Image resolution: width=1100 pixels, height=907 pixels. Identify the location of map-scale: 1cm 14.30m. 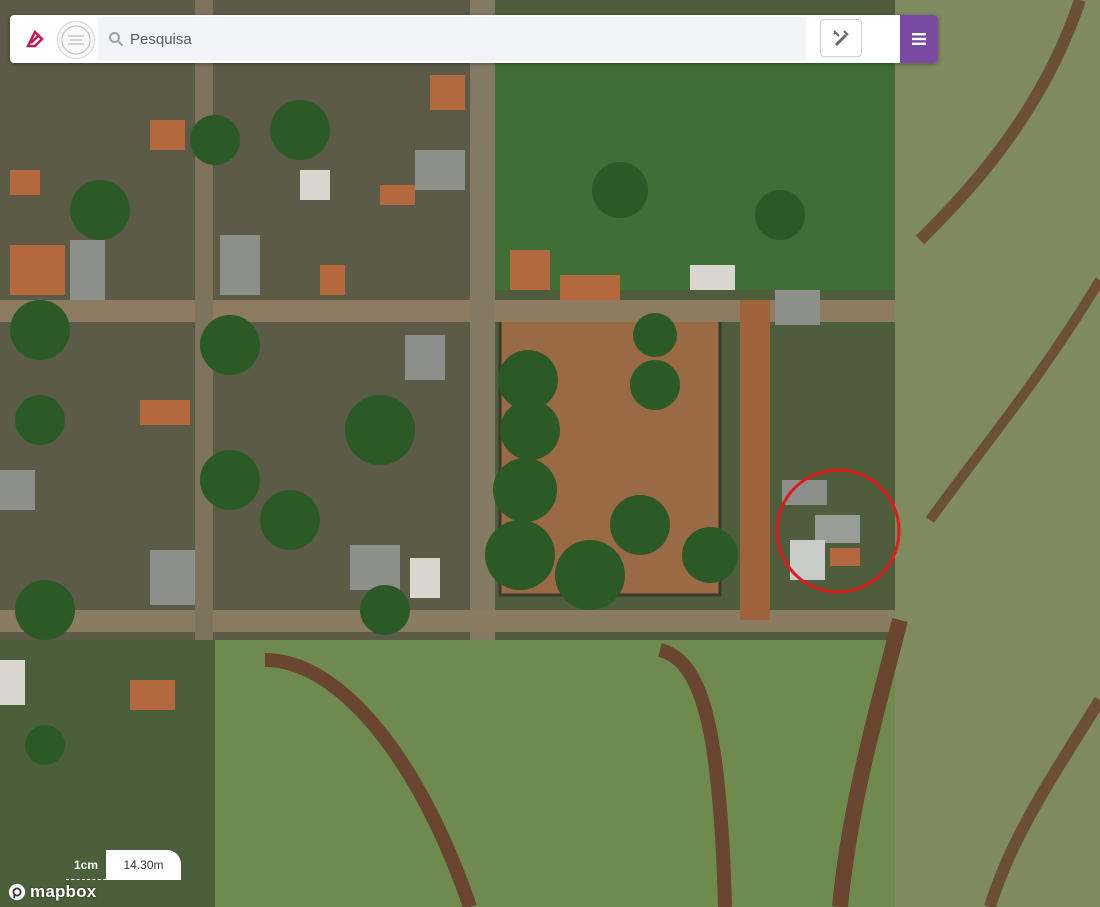
(123, 865).